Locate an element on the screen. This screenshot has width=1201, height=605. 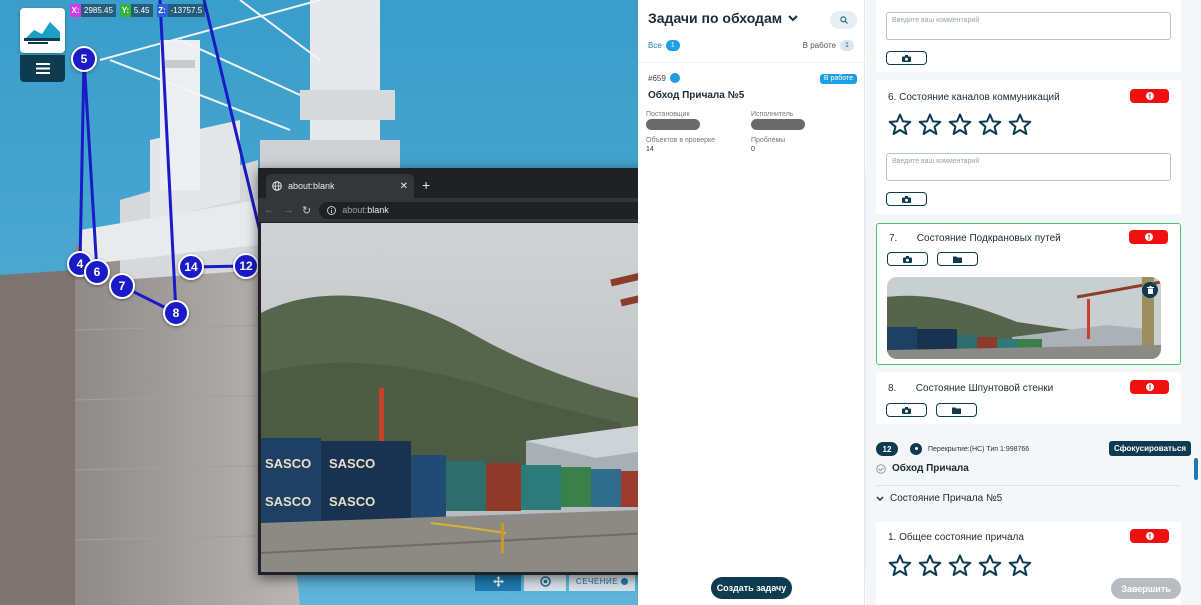
browser-tab-title: about:blank is located at coordinates (311, 186).